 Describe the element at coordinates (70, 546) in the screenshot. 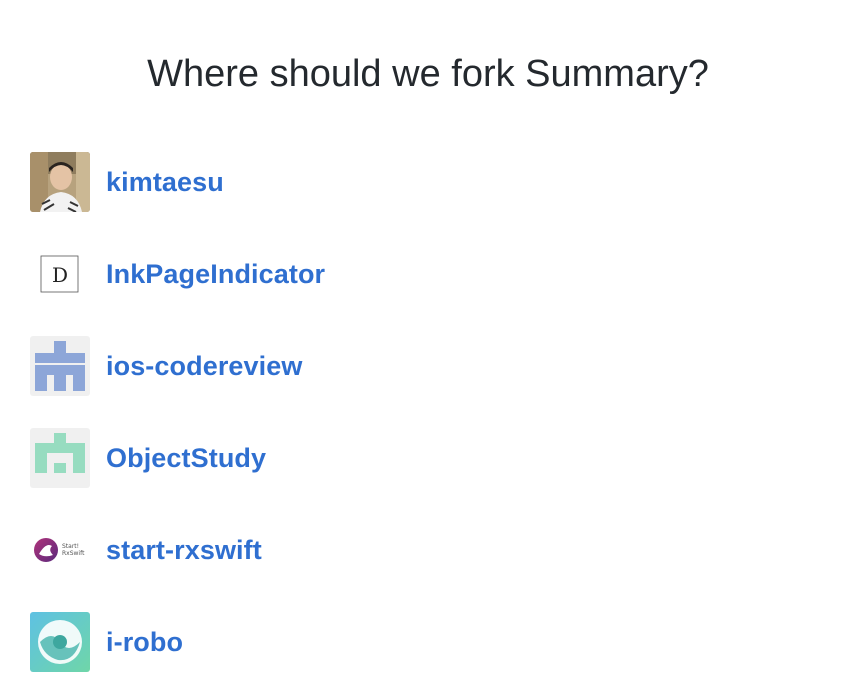

I see `rxswift-text-1: Start!` at that location.